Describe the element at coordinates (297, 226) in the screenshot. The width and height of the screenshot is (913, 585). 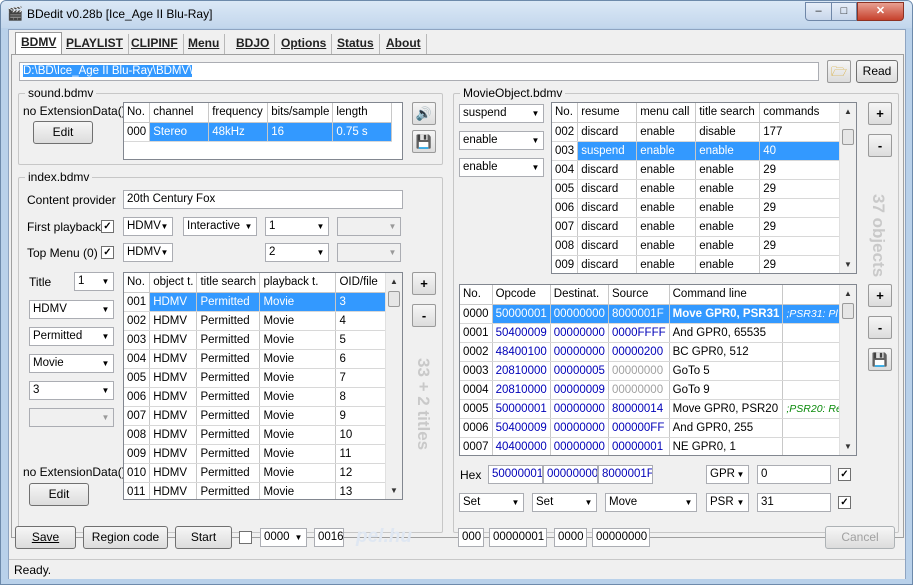
I see `first-playback-object-select: 1 ▼` at that location.